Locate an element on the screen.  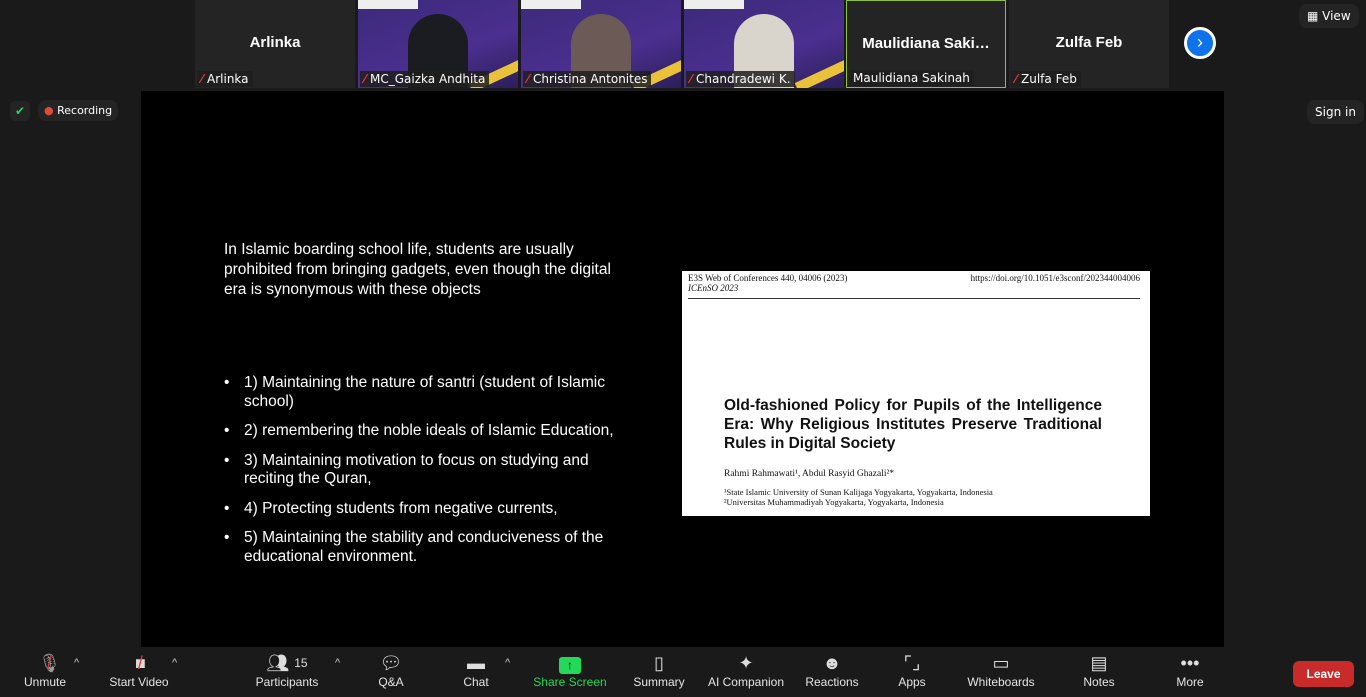
participant-tile: Arlinka ⁄ Arlinka is located at coordinates (275, 44).